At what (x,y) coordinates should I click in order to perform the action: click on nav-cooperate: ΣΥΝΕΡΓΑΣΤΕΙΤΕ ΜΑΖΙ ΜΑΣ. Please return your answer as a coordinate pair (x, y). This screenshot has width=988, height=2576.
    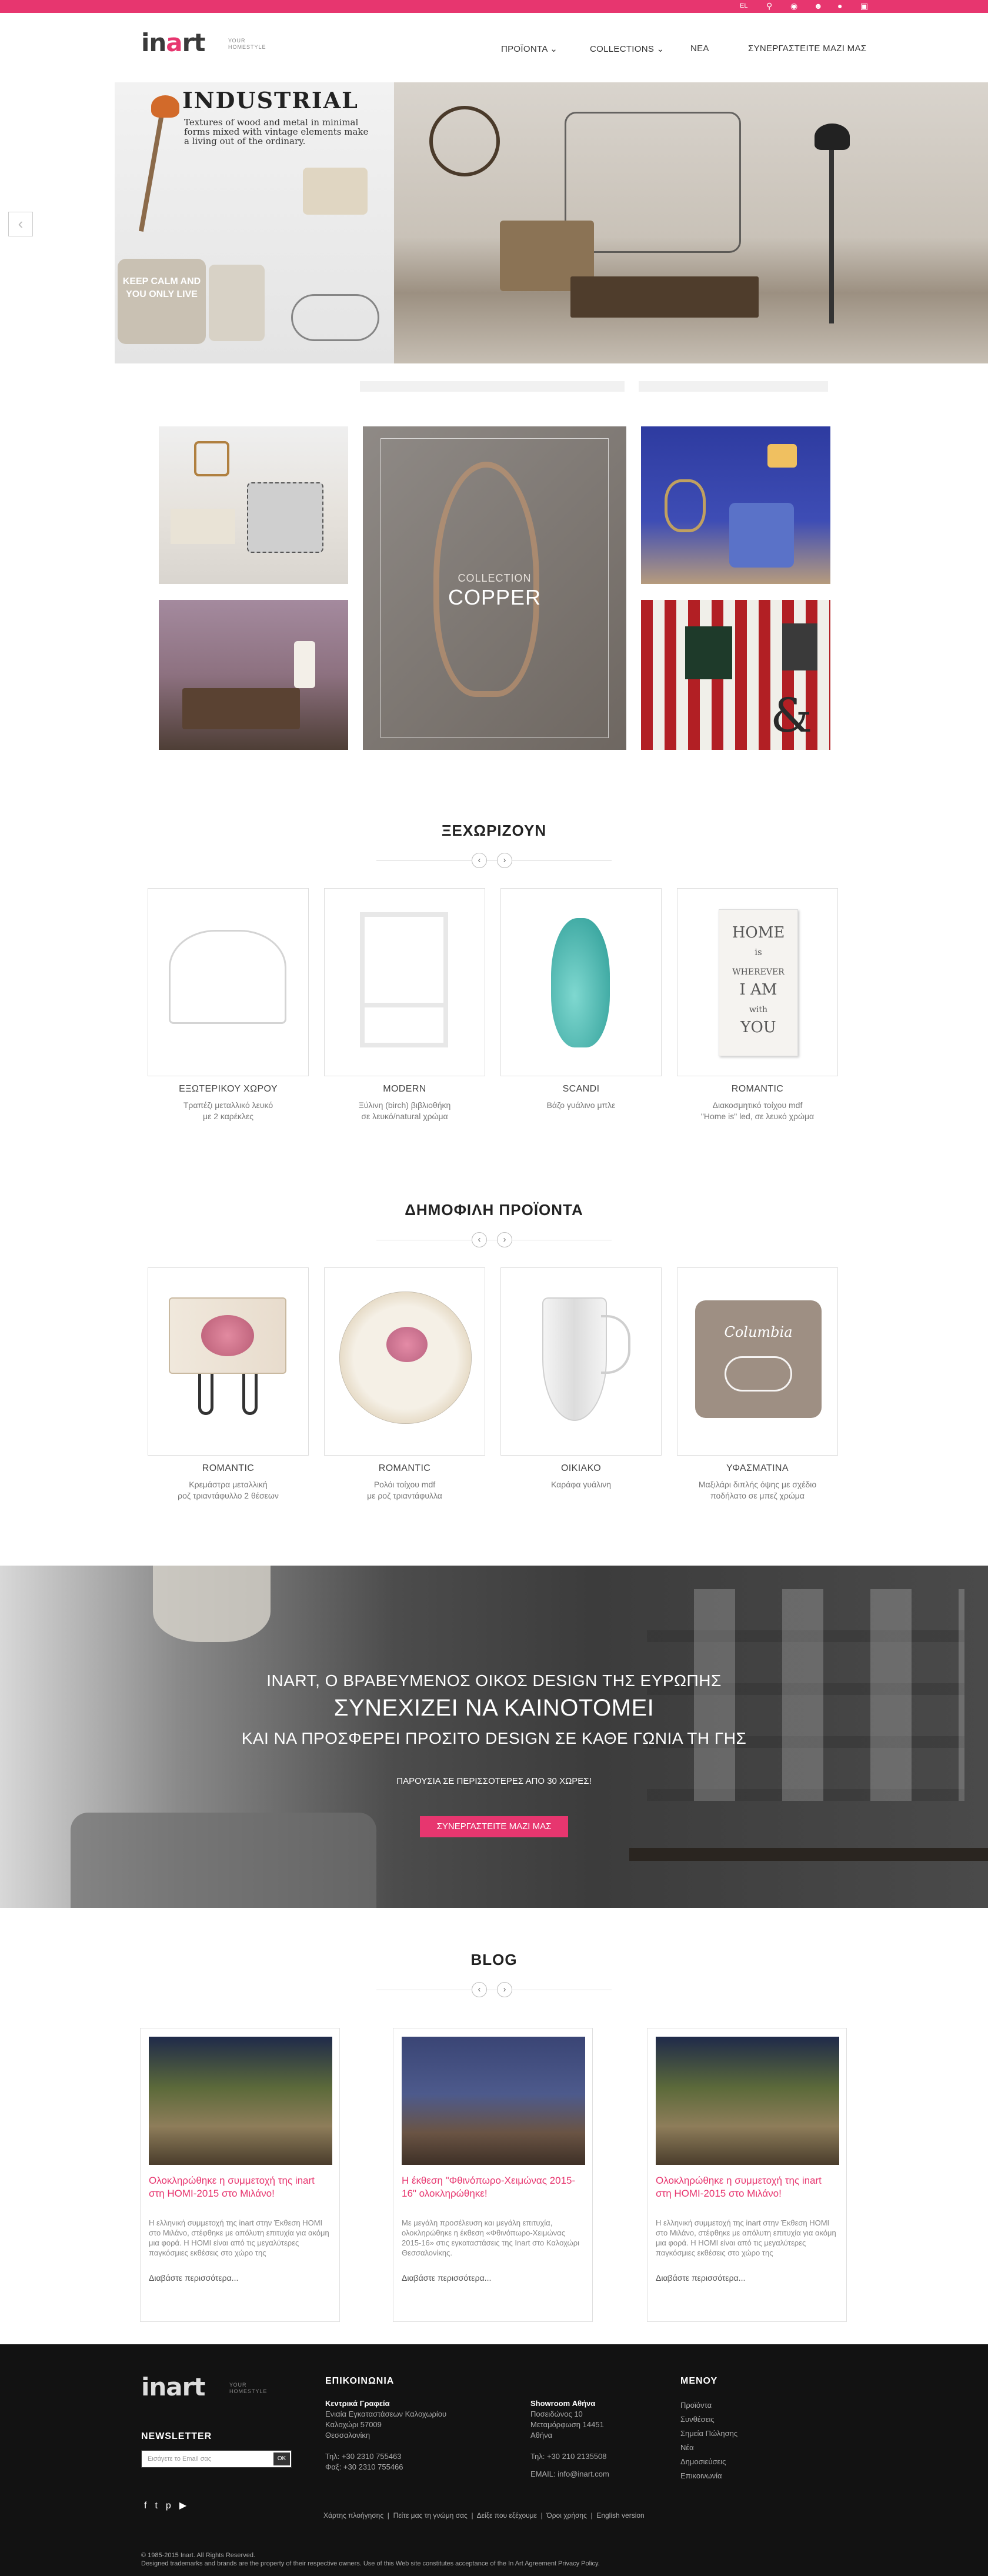
    Looking at the image, I should click on (807, 49).